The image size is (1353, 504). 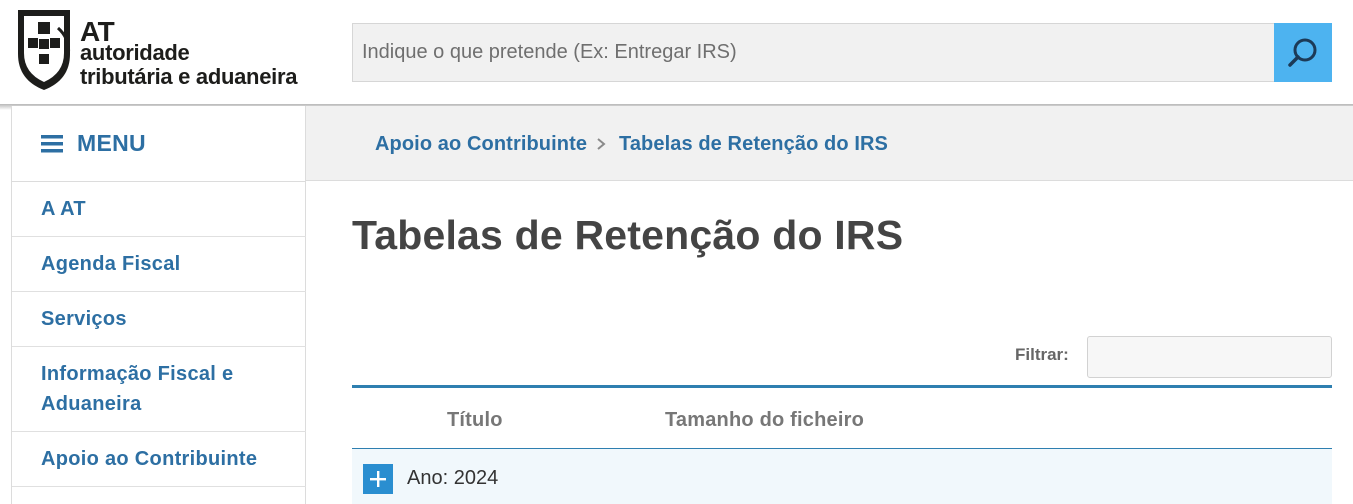 I want to click on sidebar-item-apoio-contribuinte: Apoio ao Contribuinte, so click(x=159, y=459).